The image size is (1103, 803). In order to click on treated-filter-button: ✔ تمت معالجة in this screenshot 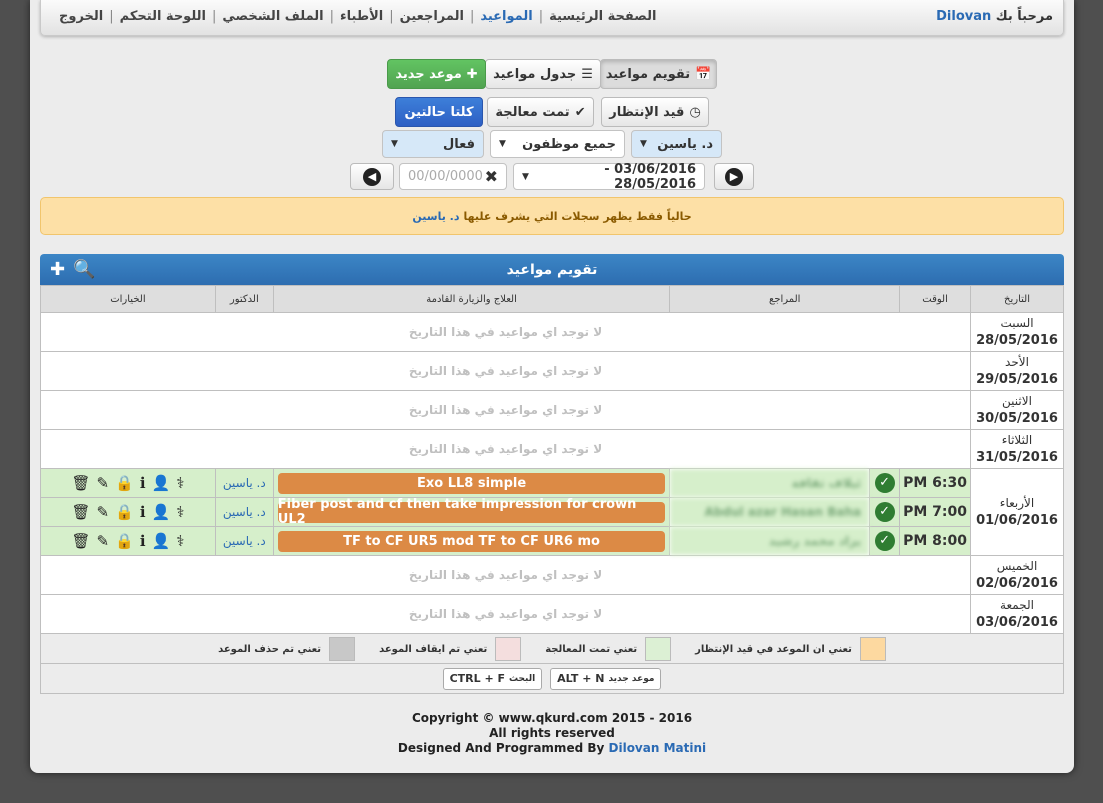, I will do `click(540, 112)`.